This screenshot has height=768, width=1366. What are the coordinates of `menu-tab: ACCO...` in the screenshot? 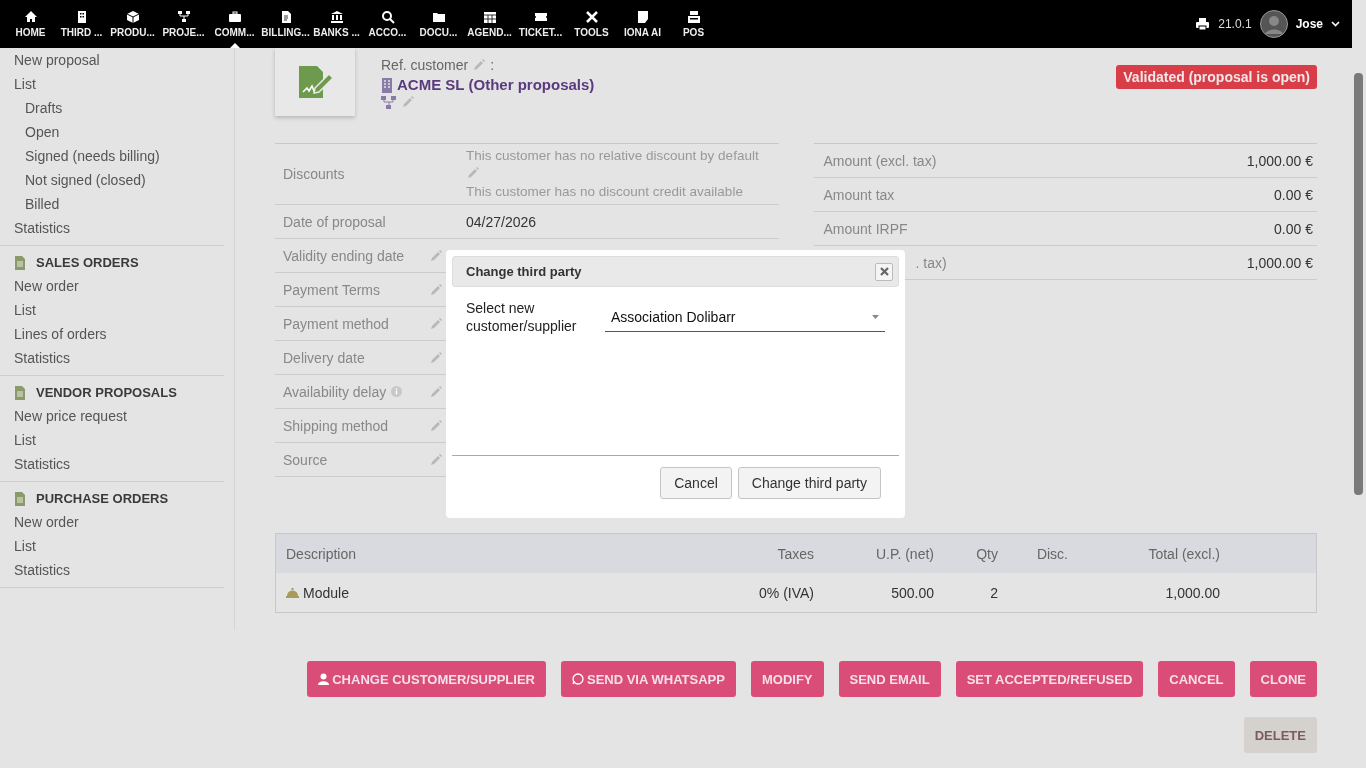 It's located at (387, 24).